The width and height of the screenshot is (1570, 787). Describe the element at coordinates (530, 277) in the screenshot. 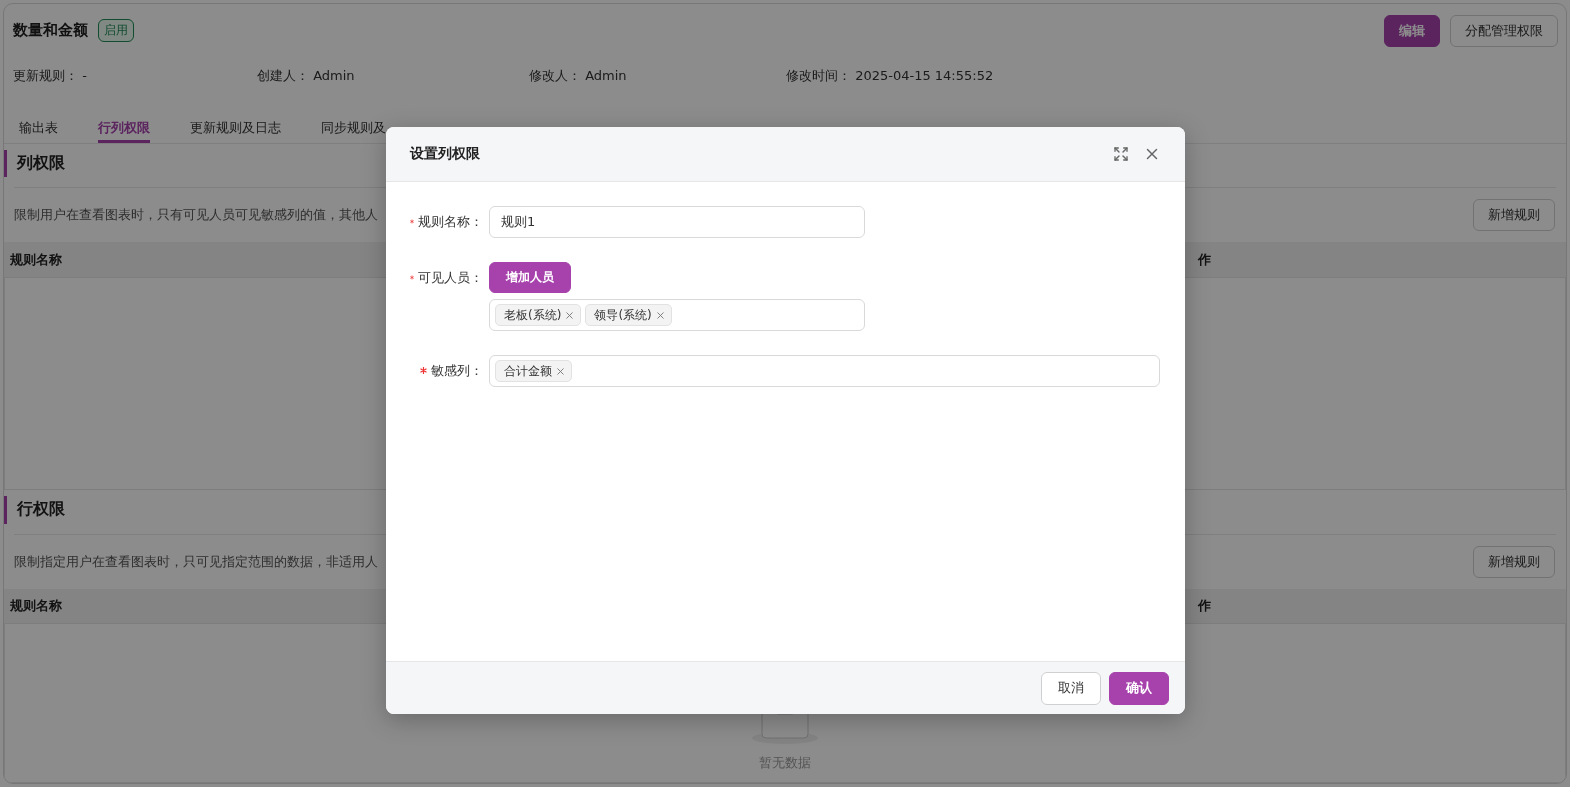

I see `add-people-button: 增加人员` at that location.